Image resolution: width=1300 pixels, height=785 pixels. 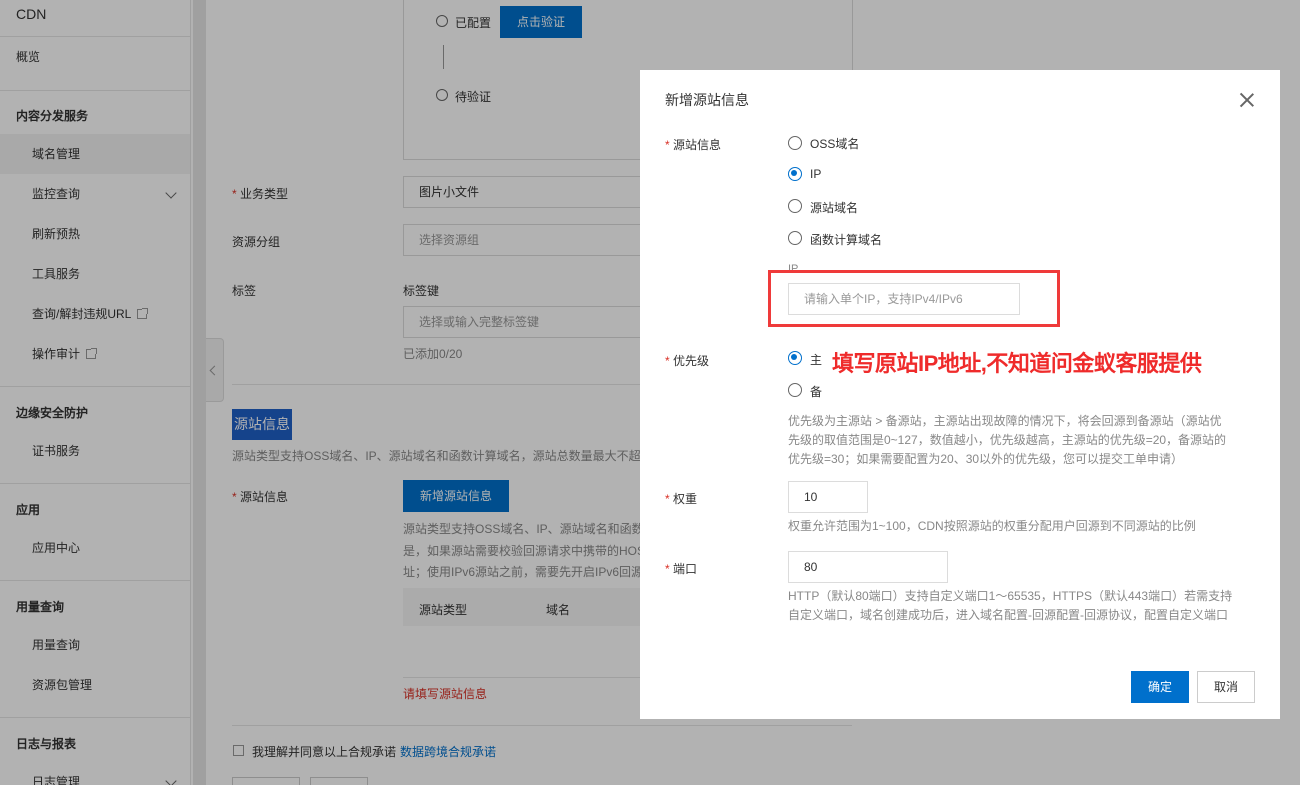 What do you see at coordinates (868, 567) in the screenshot?
I see `port-input: 80` at bounding box center [868, 567].